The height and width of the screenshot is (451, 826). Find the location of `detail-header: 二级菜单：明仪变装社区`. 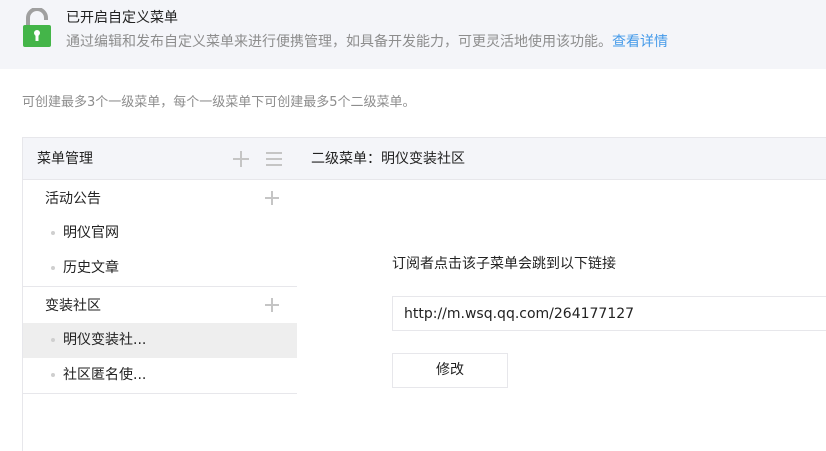

detail-header: 二级菜单：明仪变装社区 is located at coordinates (561, 159).